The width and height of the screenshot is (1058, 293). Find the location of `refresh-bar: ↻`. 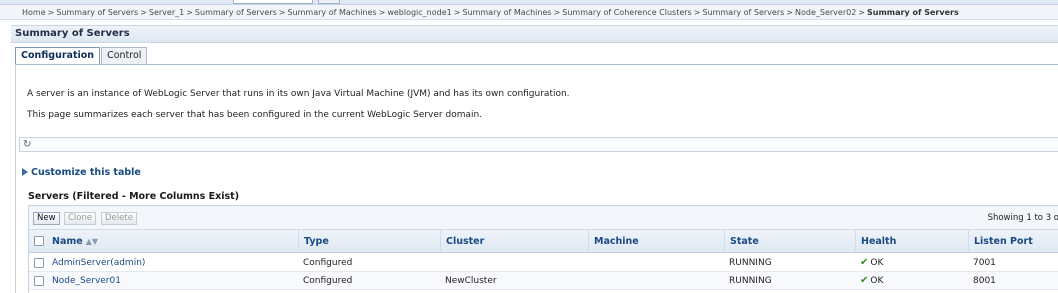

refresh-bar: ↻ is located at coordinates (538, 144).